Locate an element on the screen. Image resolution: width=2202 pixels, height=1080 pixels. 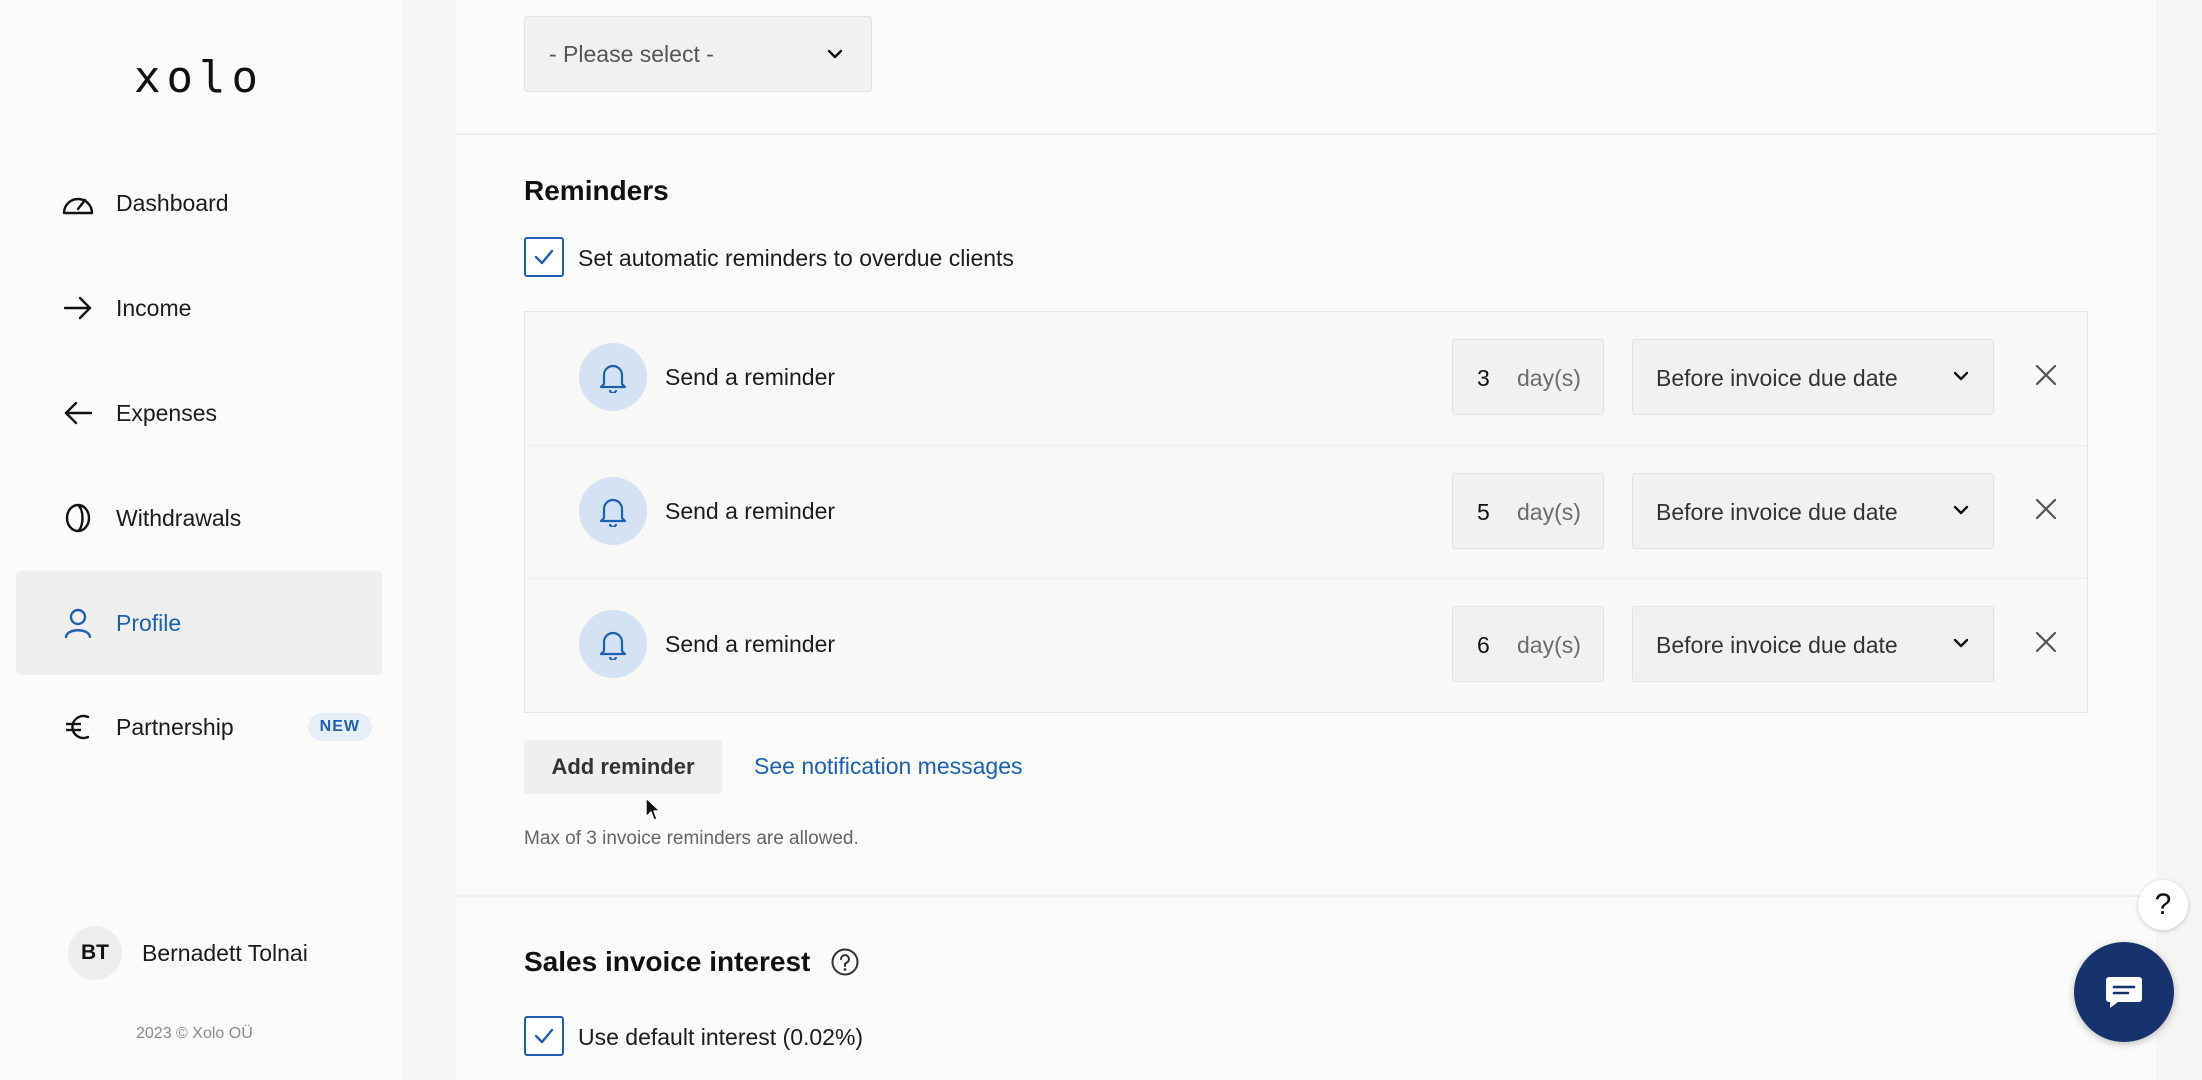
chat-button is located at coordinates (2124, 992).